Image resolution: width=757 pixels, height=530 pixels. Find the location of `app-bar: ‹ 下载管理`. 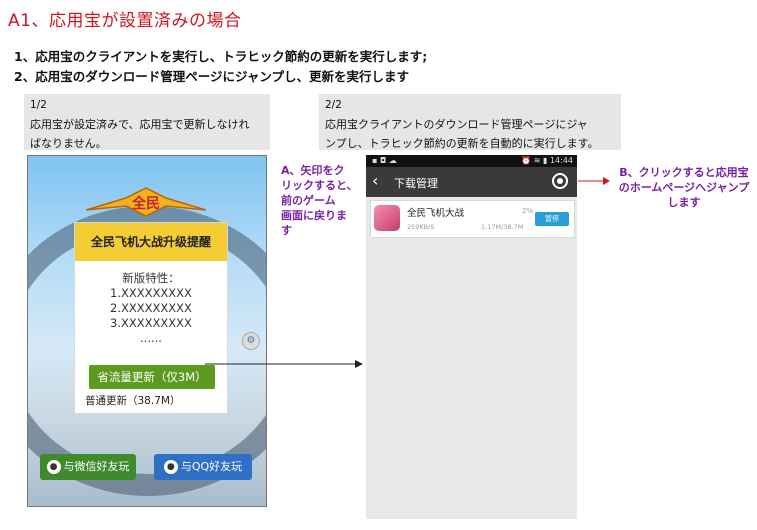

app-bar: ‹ 下载管理 is located at coordinates (471, 182).